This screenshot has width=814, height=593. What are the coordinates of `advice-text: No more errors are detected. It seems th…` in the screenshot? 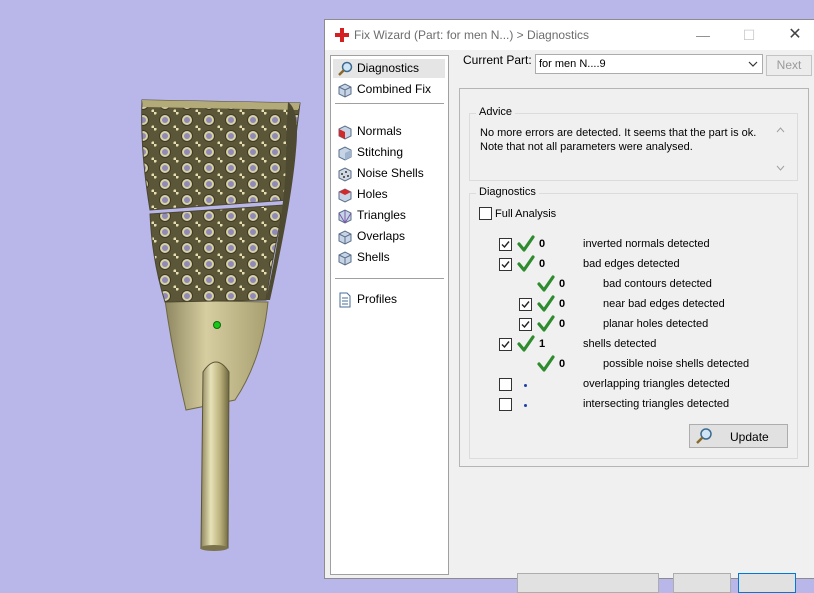 It's located at (625, 140).